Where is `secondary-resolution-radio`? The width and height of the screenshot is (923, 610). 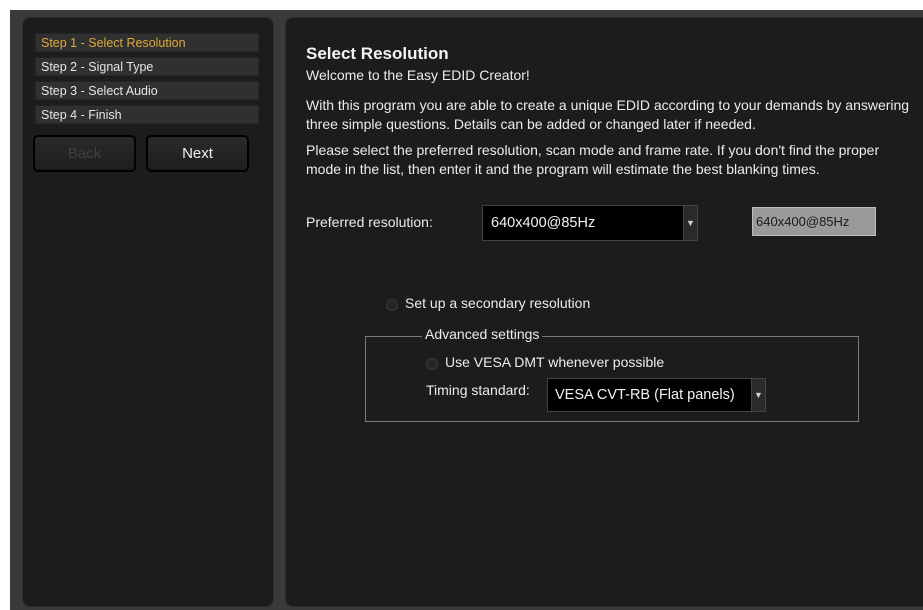 secondary-resolution-radio is located at coordinates (392, 305).